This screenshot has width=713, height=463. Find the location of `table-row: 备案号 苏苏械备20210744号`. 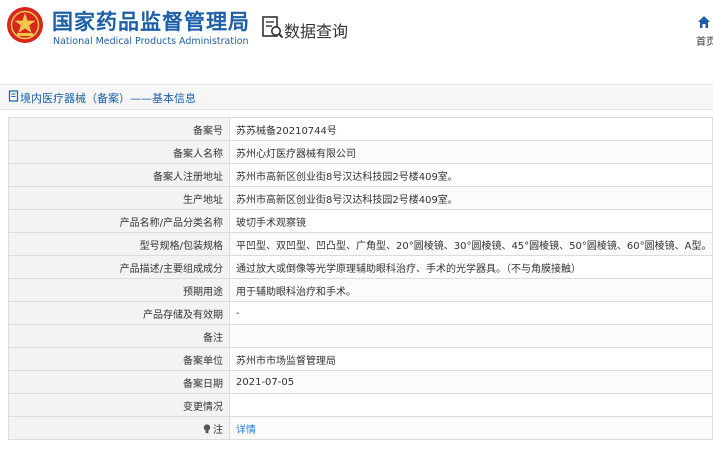

table-row: 备案号 苏苏械备20210744号 is located at coordinates (360, 129).